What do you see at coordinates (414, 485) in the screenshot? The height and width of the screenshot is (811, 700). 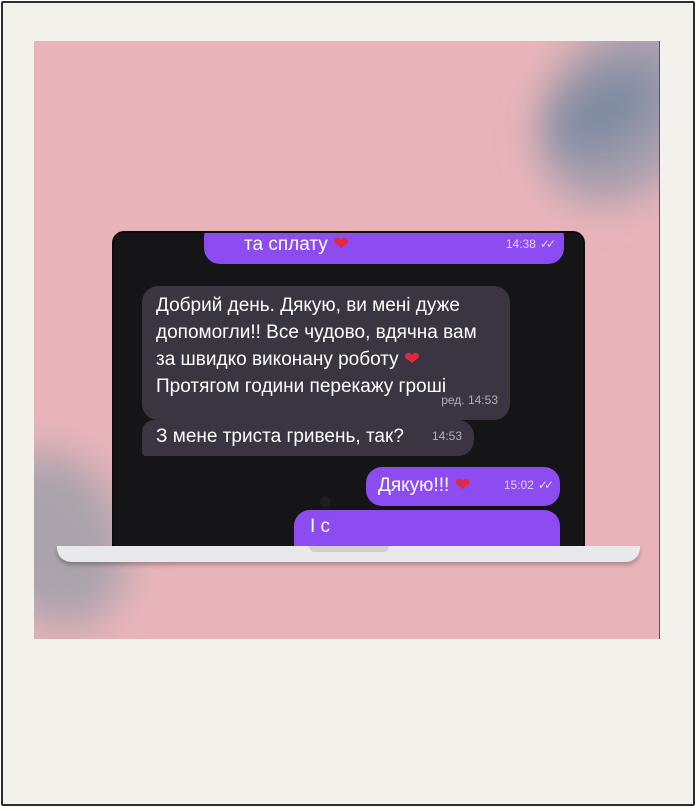 I see `message-text: Дякую!!!` at bounding box center [414, 485].